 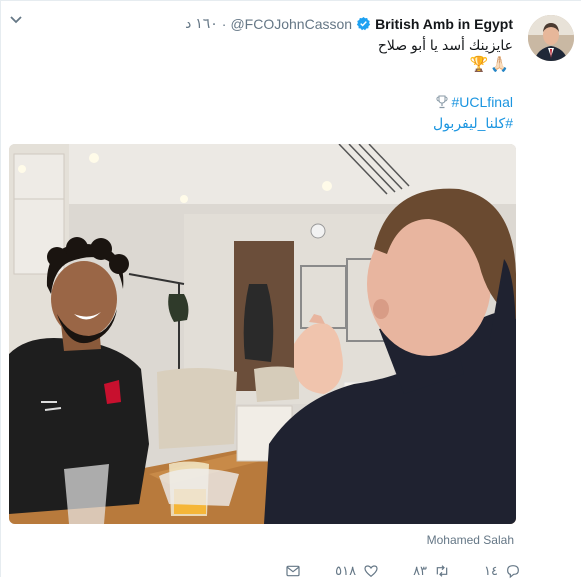 What do you see at coordinates (388, 571) in the screenshot?
I see `tweet-actions: ١٤ ٨٣ ٥١٨` at bounding box center [388, 571].